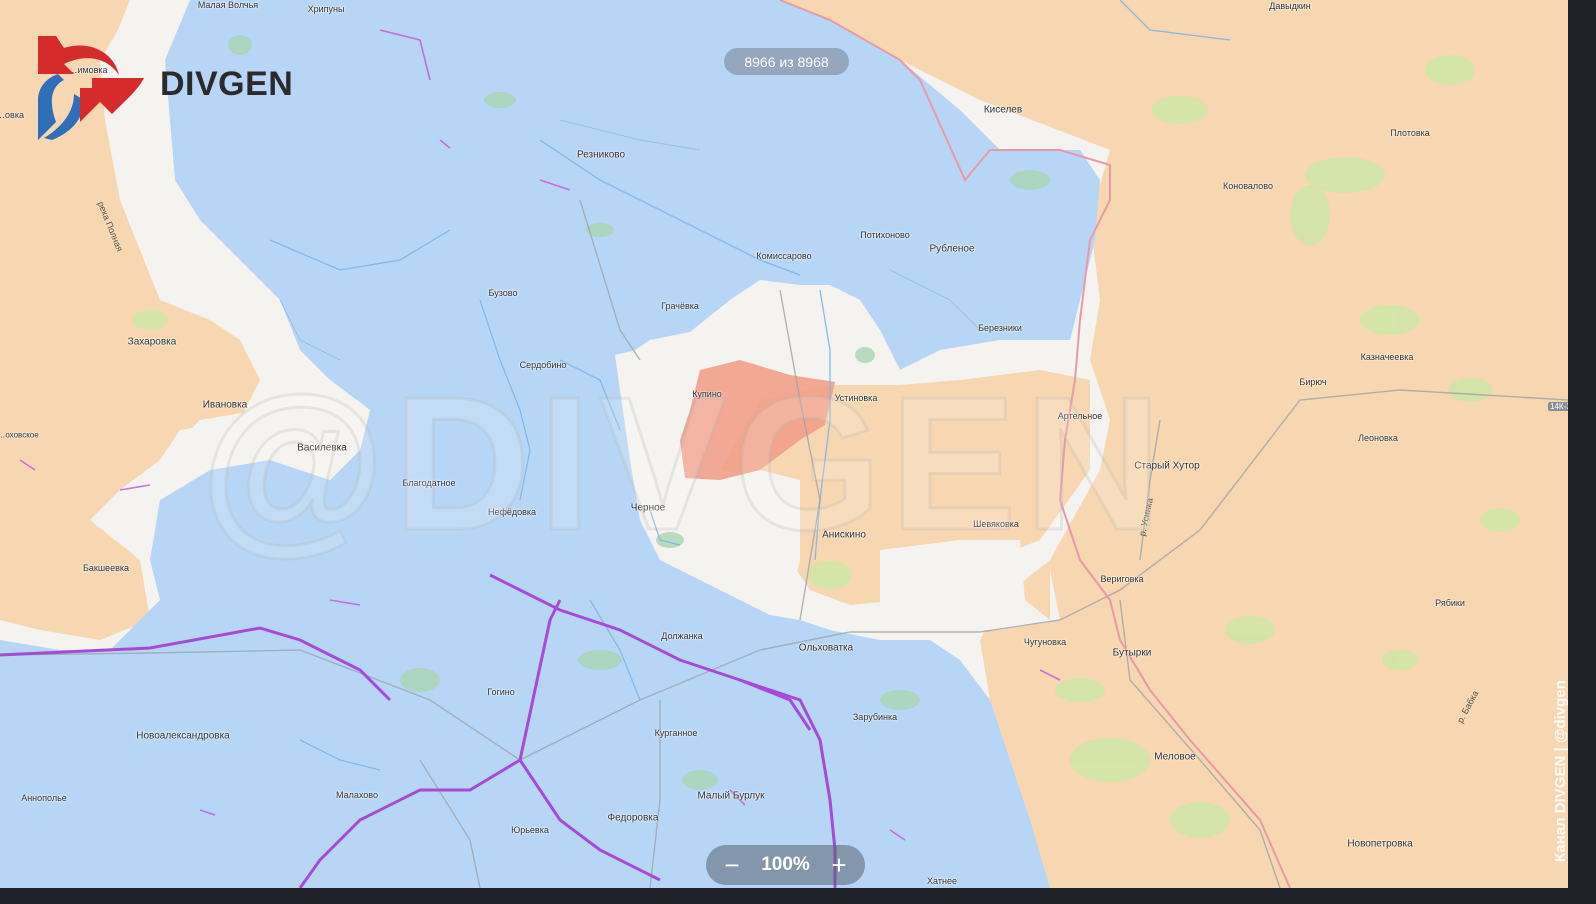 The image size is (1596, 904). What do you see at coordinates (1000, 328) in the screenshot?
I see `place-label: Березники` at bounding box center [1000, 328].